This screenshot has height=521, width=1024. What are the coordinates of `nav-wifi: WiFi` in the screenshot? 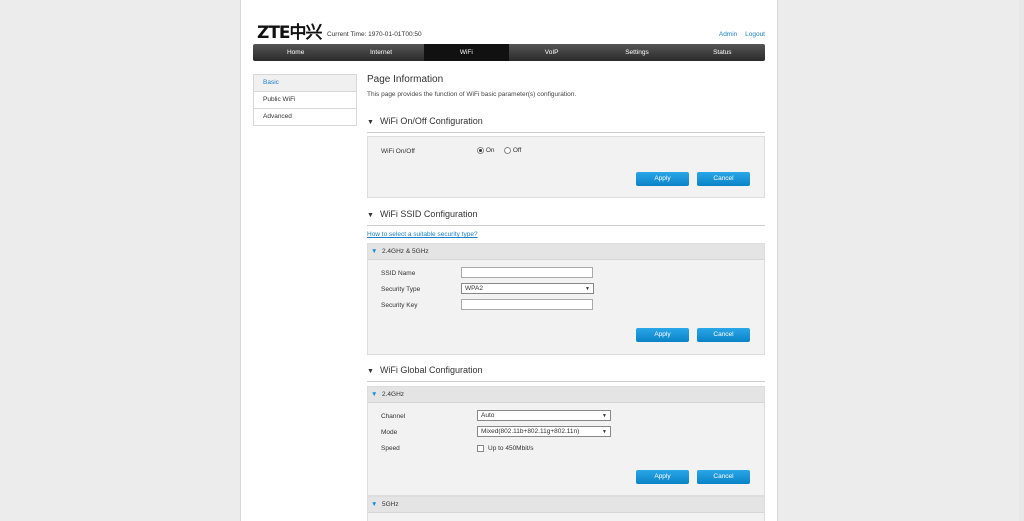 It's located at (466, 52).